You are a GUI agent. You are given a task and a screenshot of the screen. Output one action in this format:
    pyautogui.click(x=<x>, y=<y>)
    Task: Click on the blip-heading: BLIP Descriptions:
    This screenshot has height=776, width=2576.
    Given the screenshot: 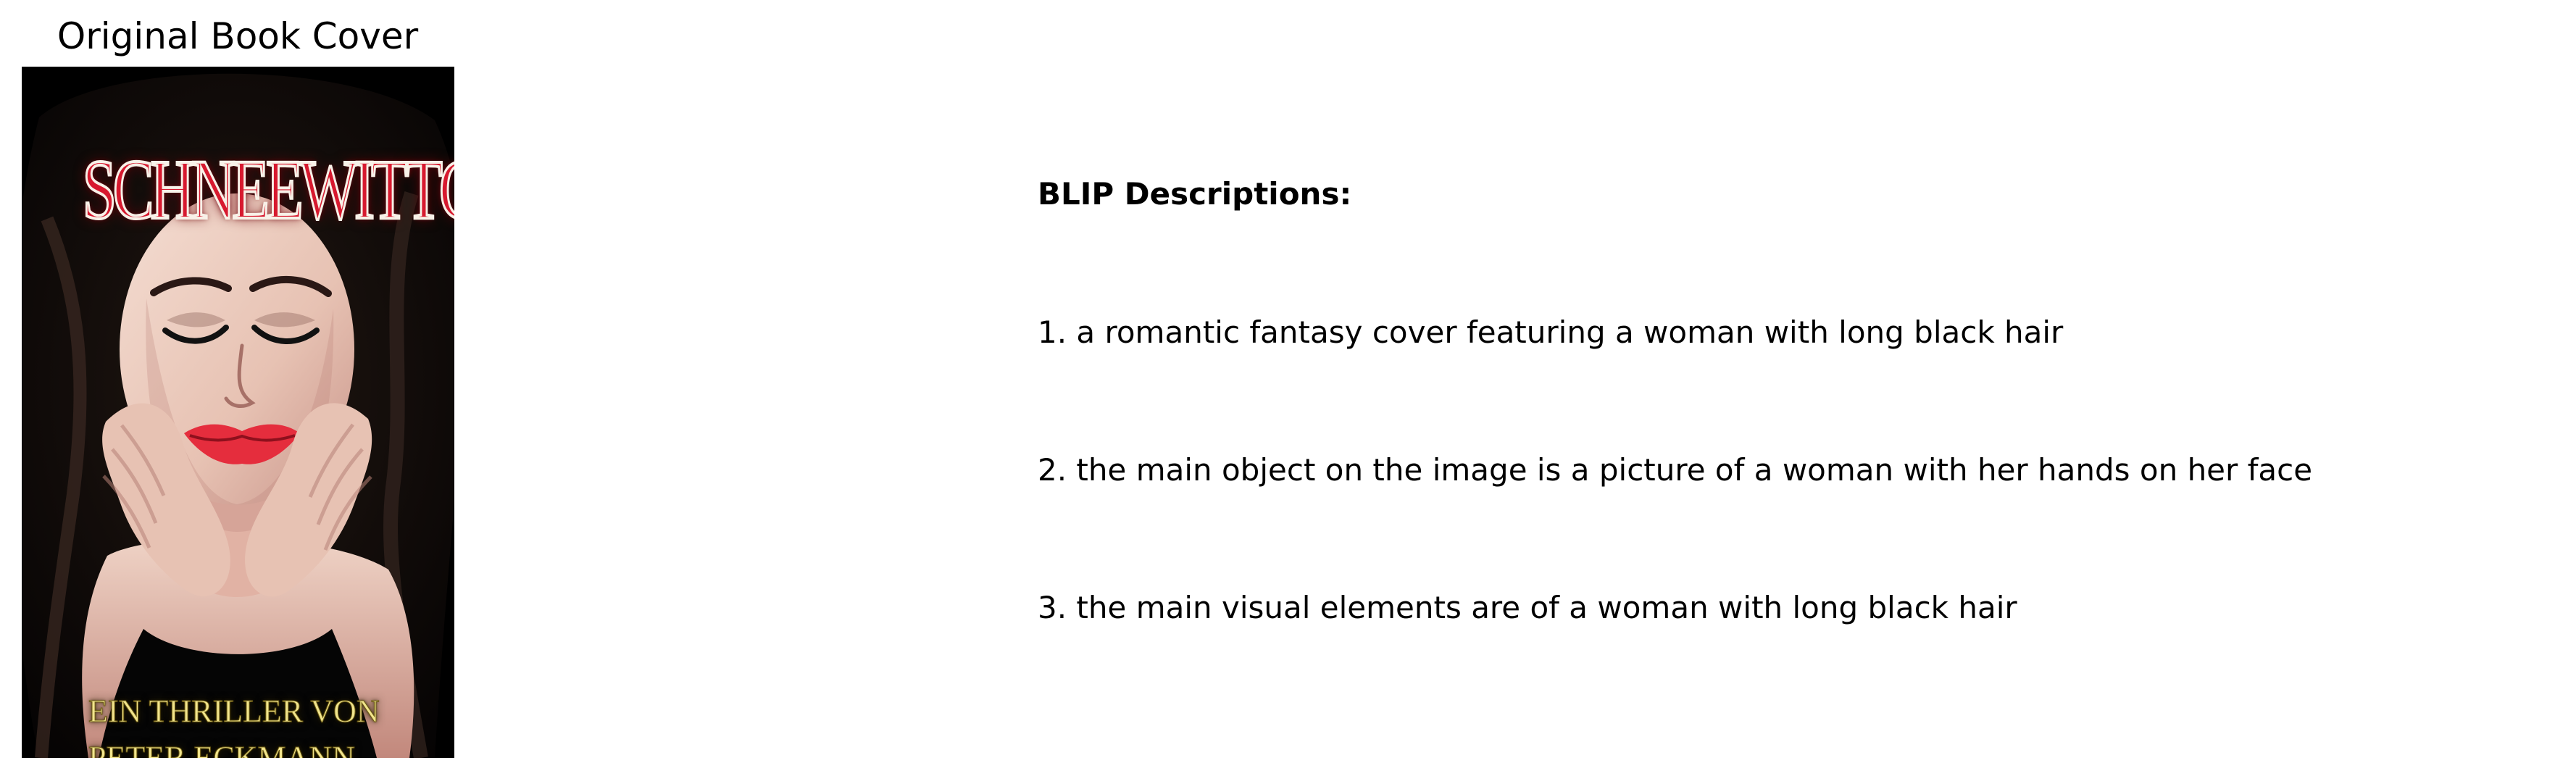 What is the action you would take?
    pyautogui.click(x=1195, y=194)
    